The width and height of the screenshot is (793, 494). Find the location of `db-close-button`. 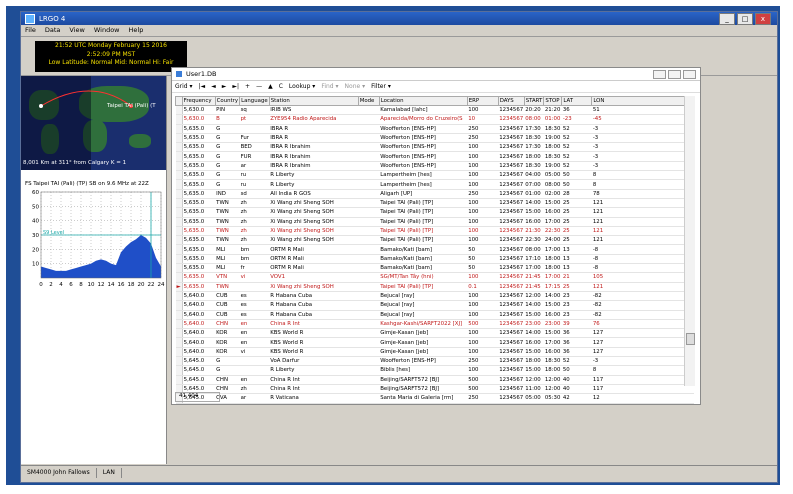

db-close-button is located at coordinates (689, 74).